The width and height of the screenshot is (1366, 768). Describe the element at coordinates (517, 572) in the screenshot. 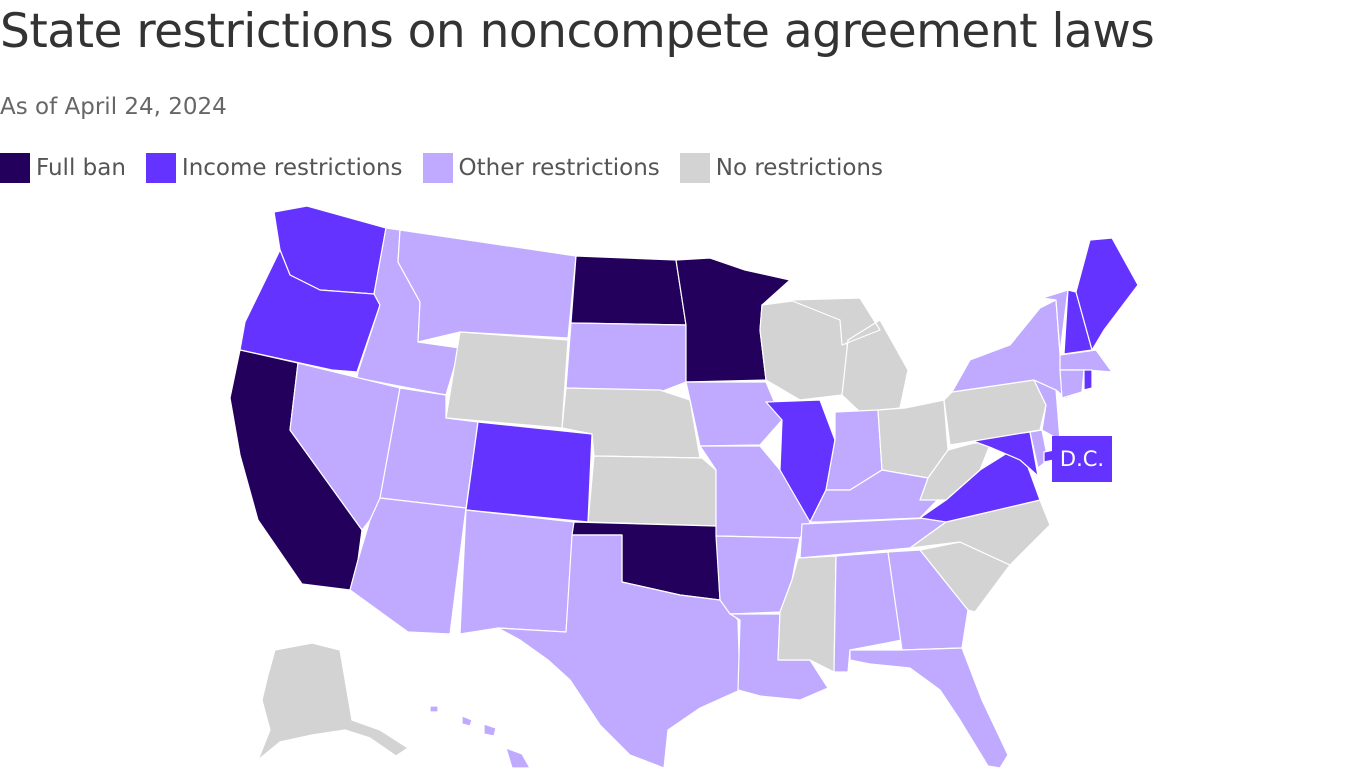

I see `state-new-mexico` at that location.